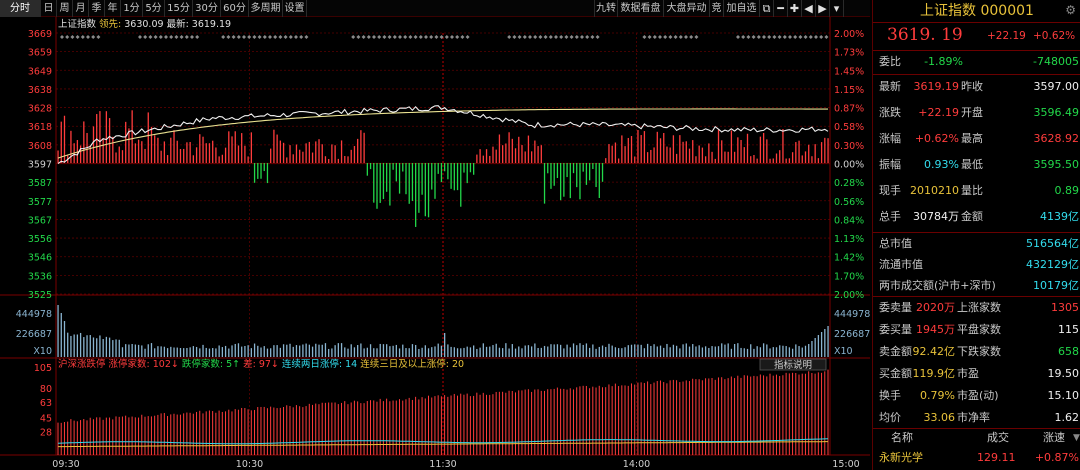 The width and height of the screenshot is (1080, 470). Describe the element at coordinates (781, 8) in the screenshot. I see `minus-icon: ━` at that location.